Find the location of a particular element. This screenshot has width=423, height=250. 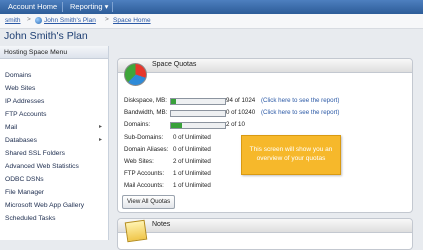

quota-value: 0 of 10240 is located at coordinates (241, 112).